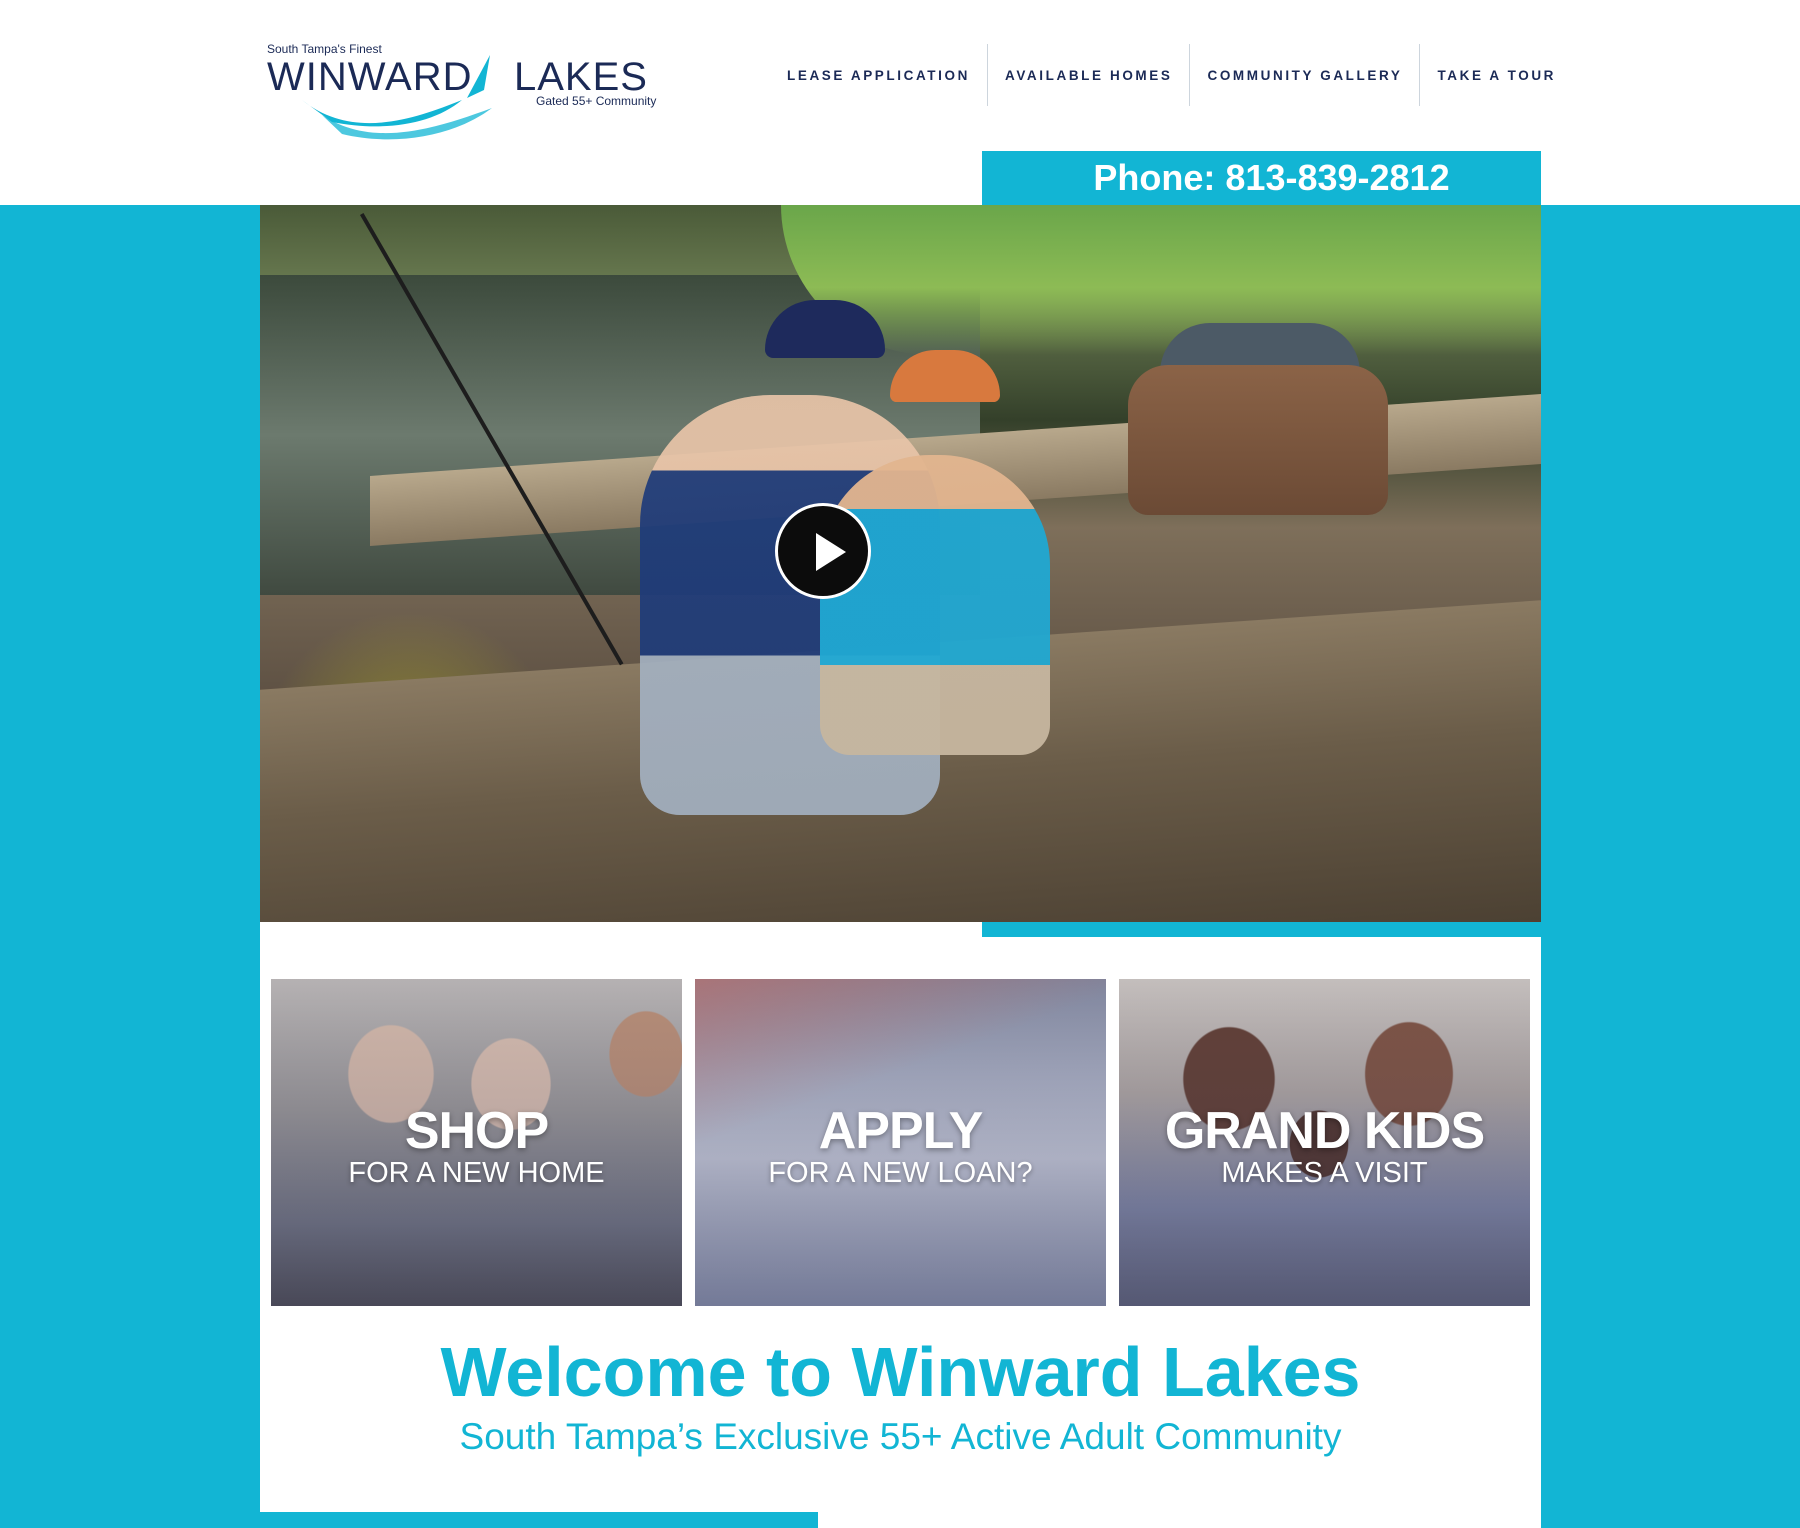  Describe the element at coordinates (1161, 280) in the screenshot. I see `hero-grass` at that location.